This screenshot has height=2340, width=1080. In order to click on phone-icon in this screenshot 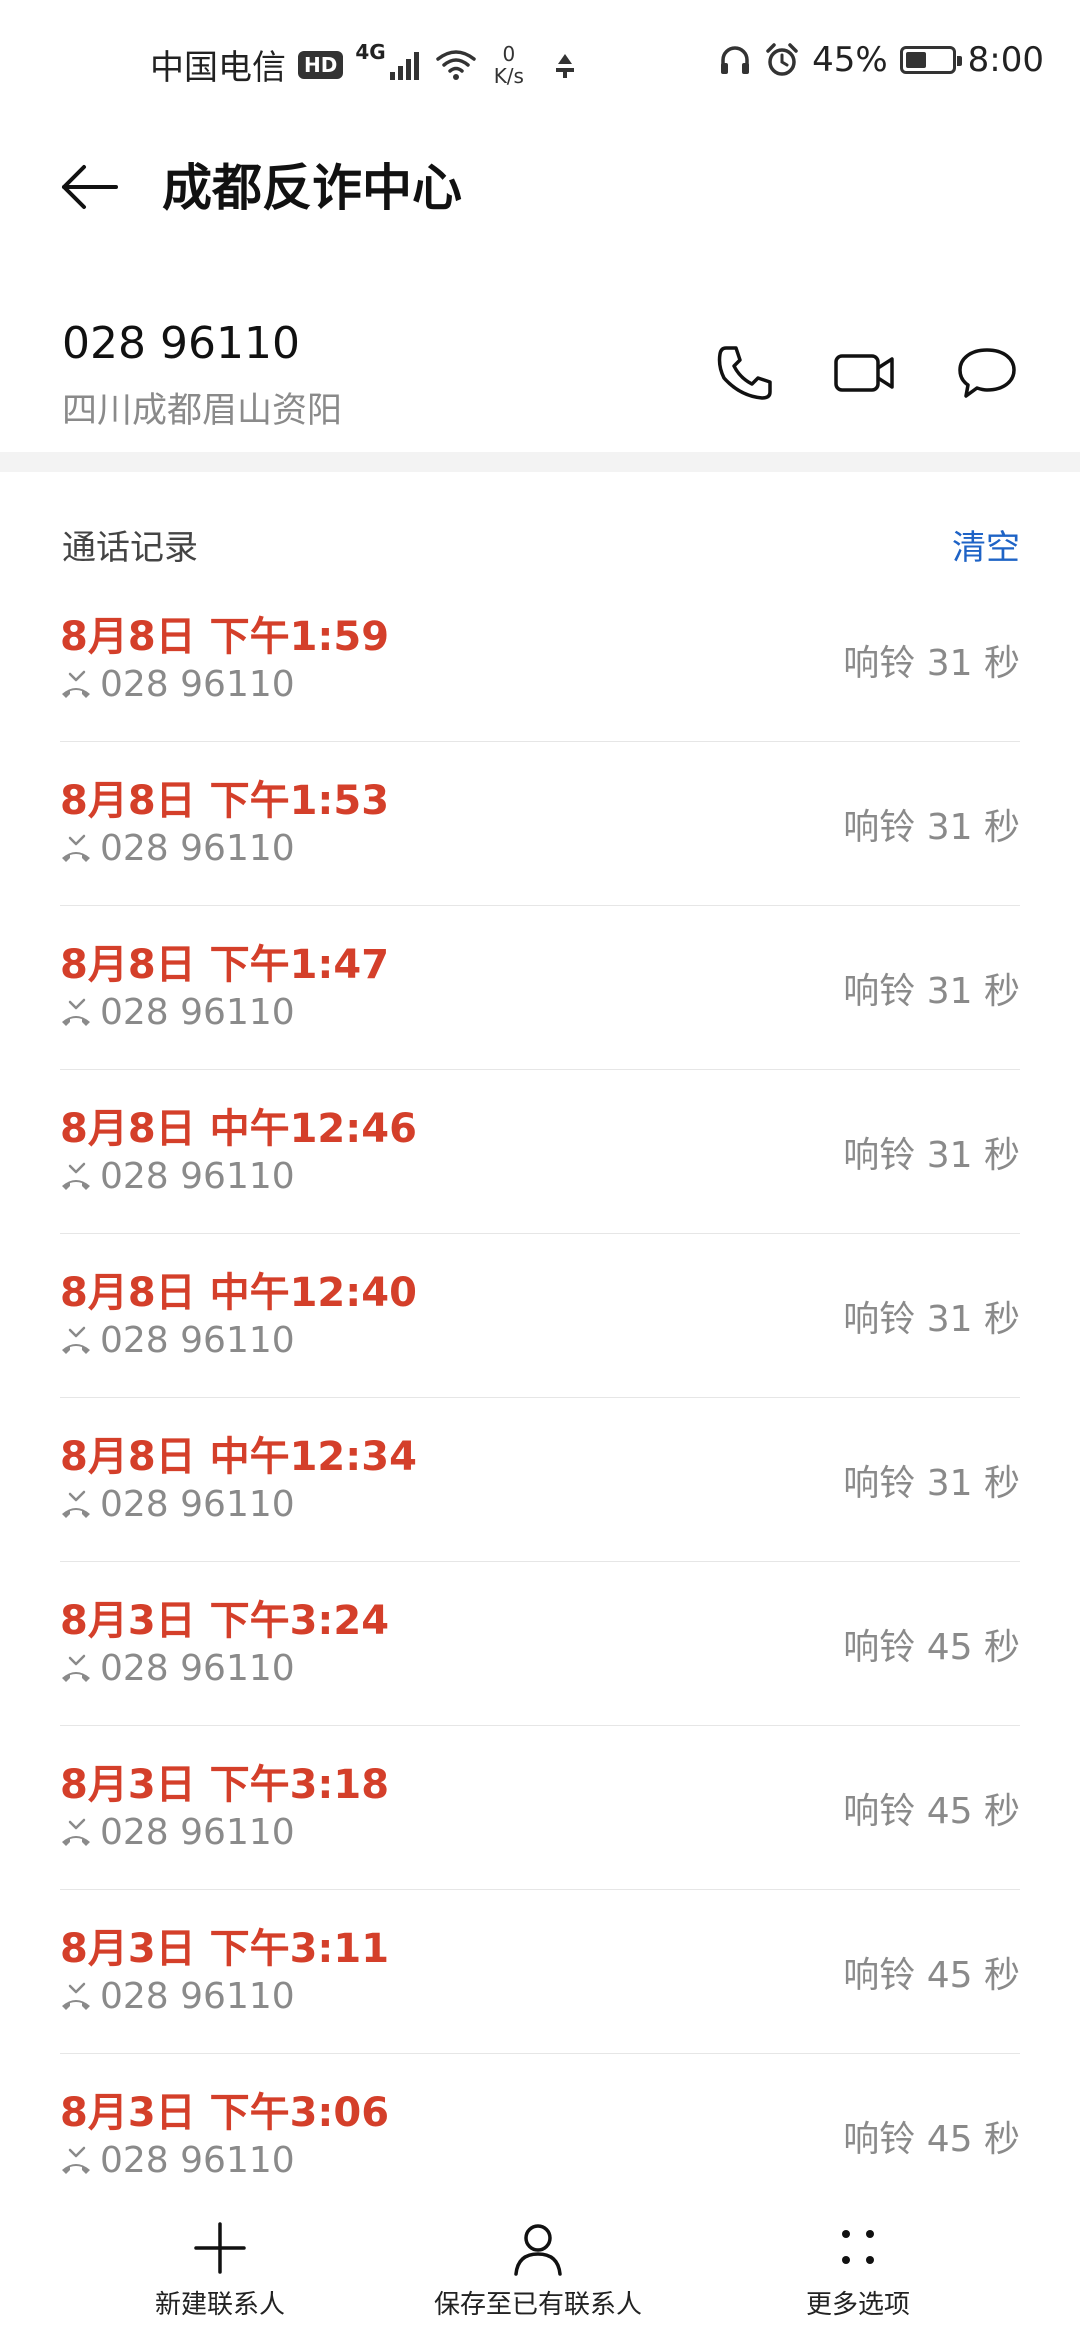, I will do `click(745, 373)`.